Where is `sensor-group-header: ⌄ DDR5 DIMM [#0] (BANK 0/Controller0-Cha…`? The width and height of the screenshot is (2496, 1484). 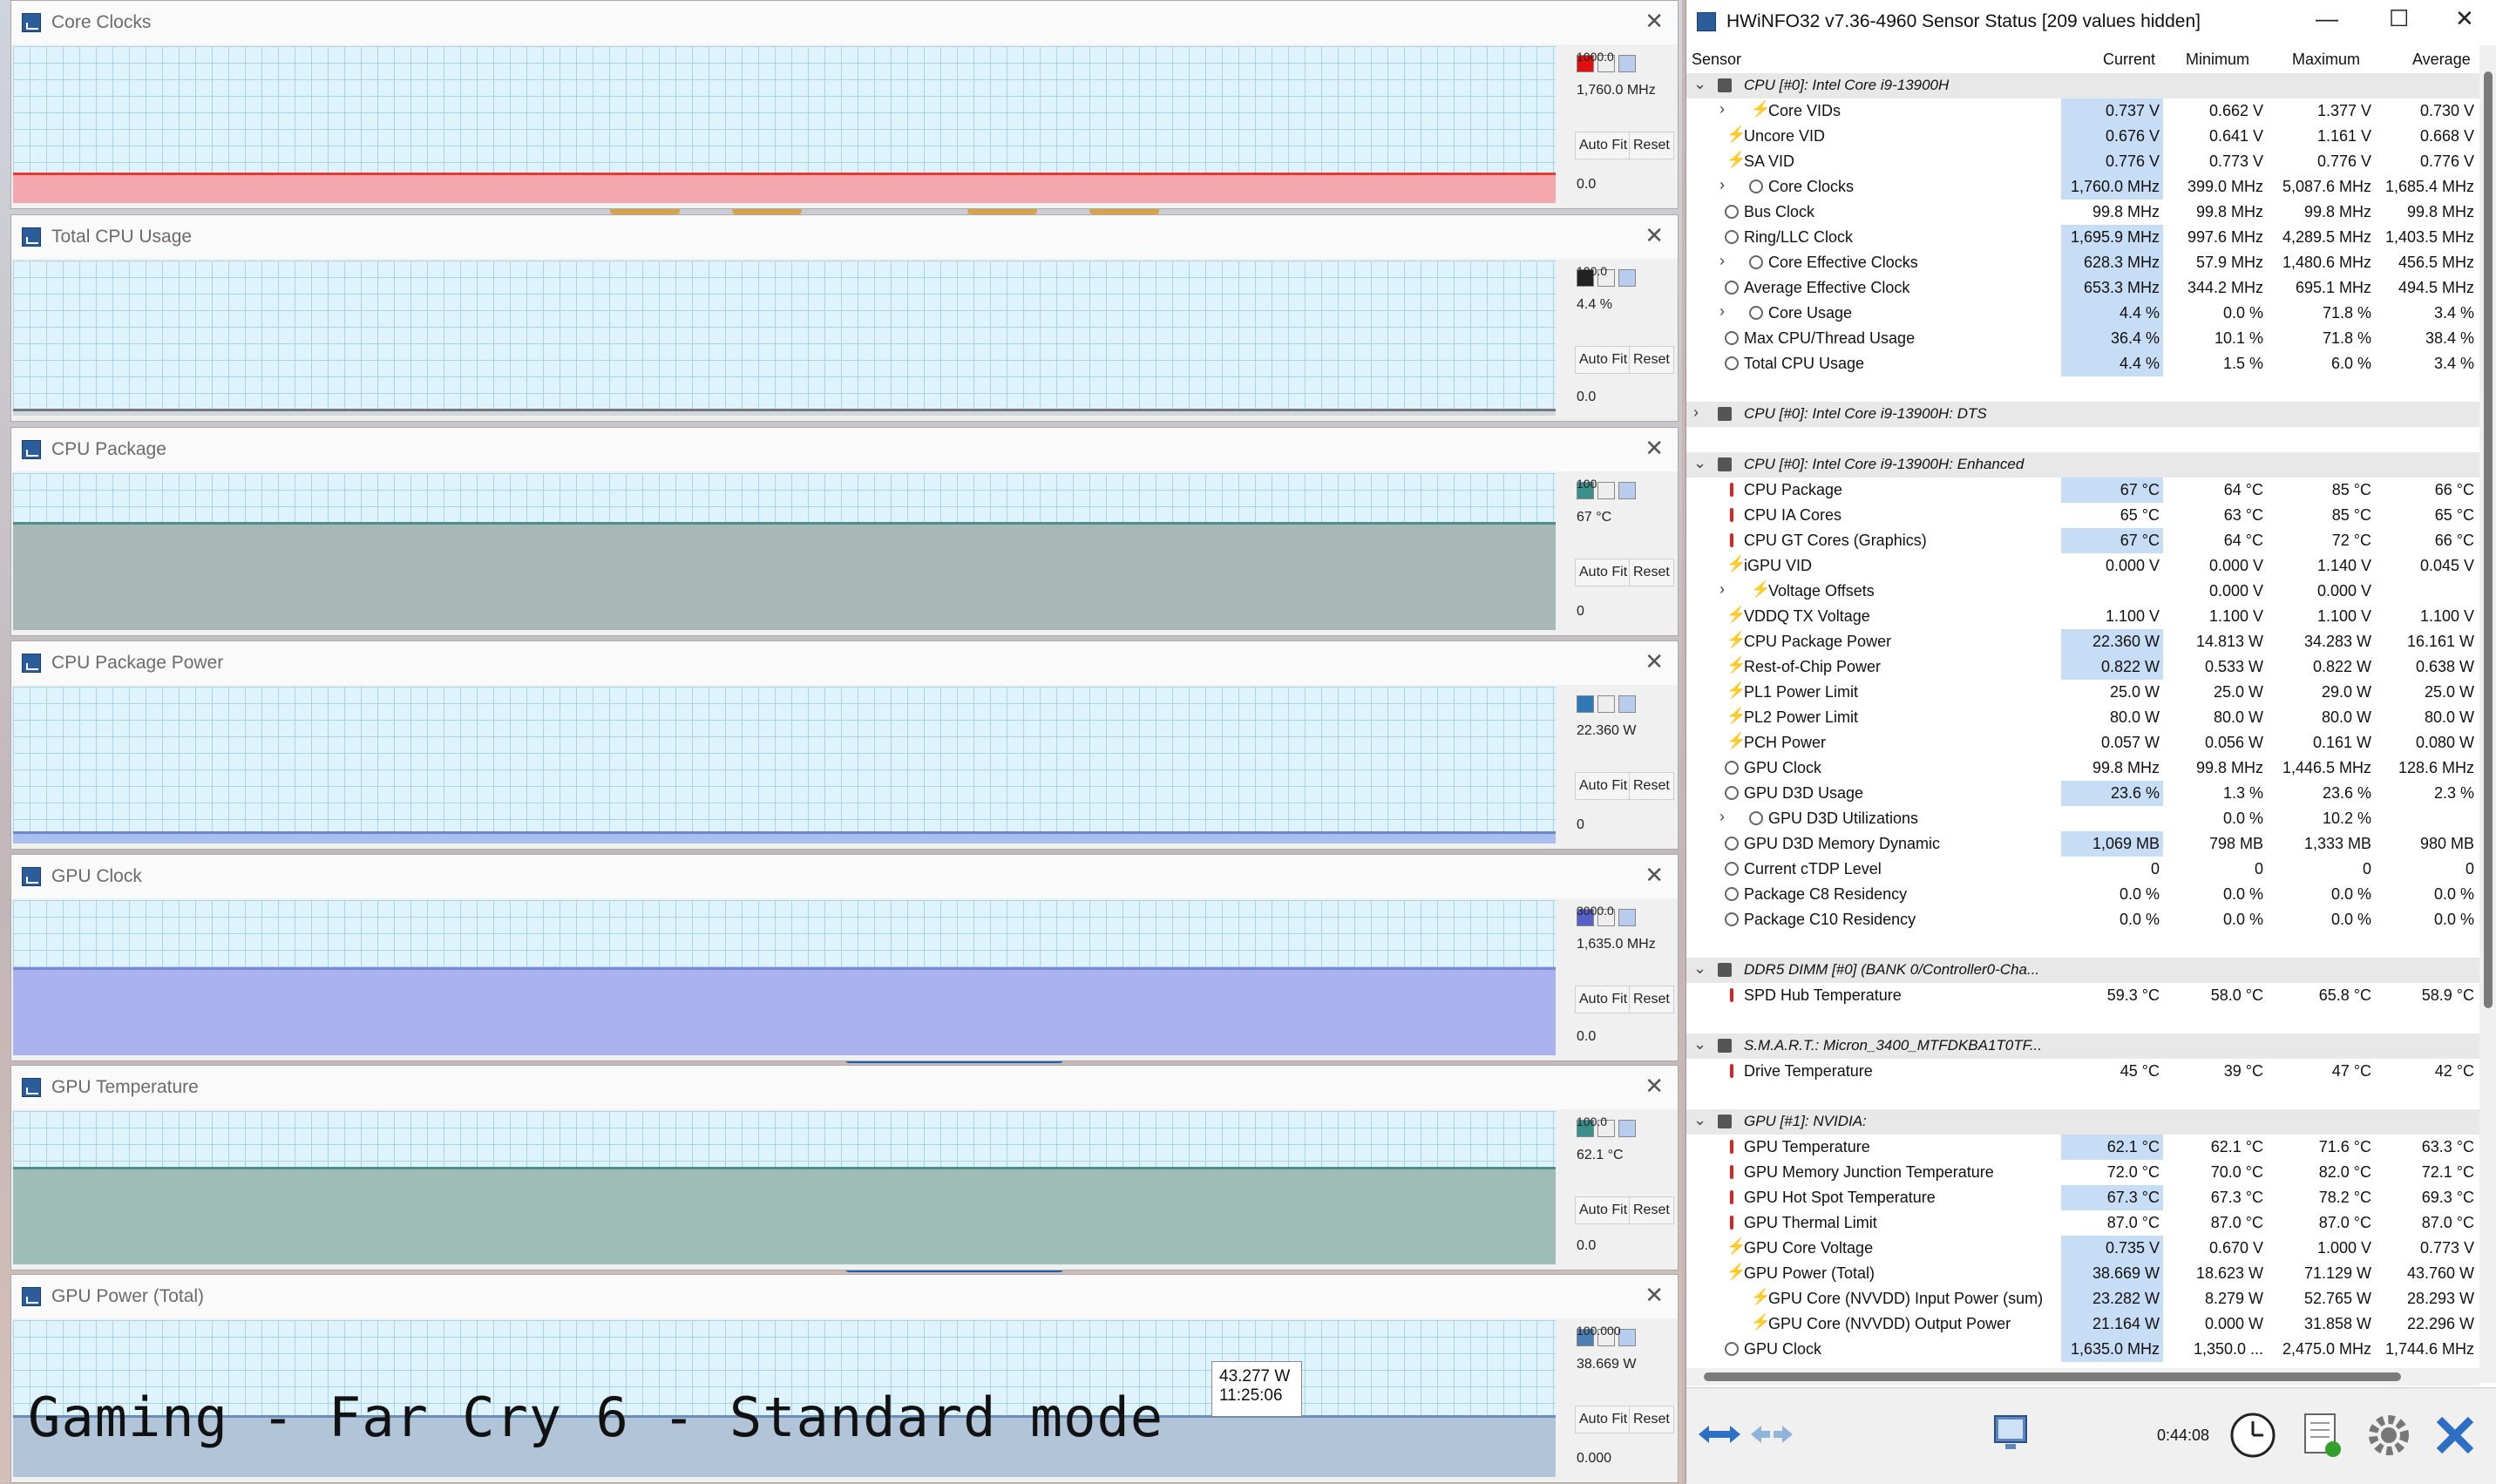 sensor-group-header: ⌄ DDR5 DIMM [#0] (BANK 0/Controller0-Cha… is located at coordinates (2082, 970).